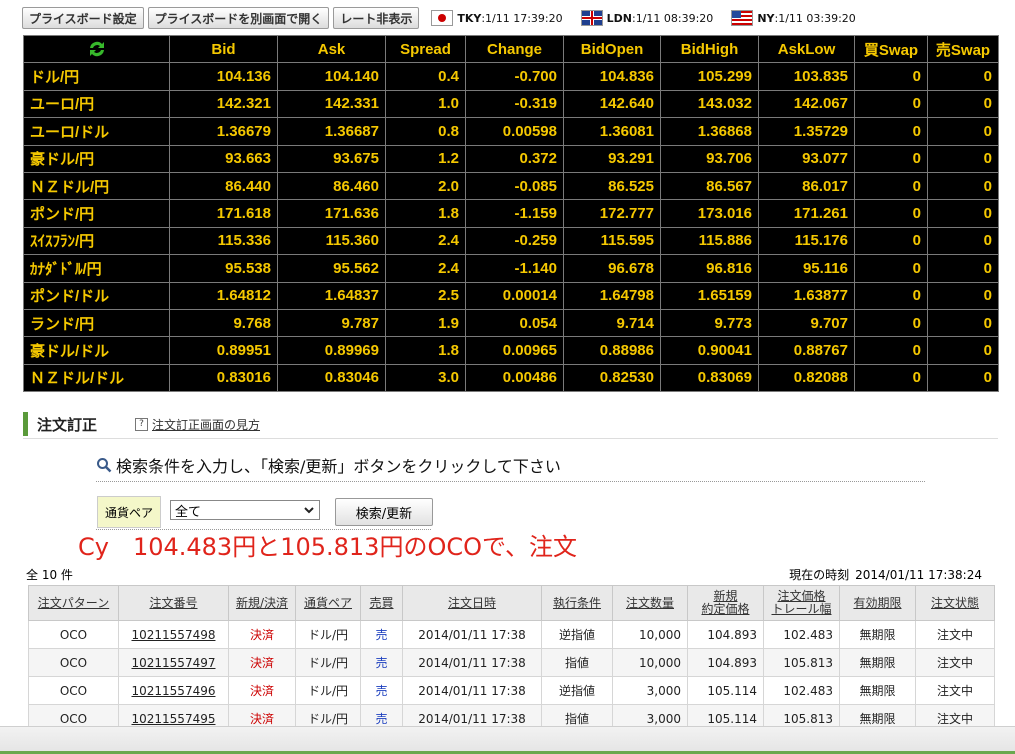 This screenshot has height=754, width=1015. What do you see at coordinates (709, 104) in the screenshot?
I see `rate-cell: 143.032` at bounding box center [709, 104].